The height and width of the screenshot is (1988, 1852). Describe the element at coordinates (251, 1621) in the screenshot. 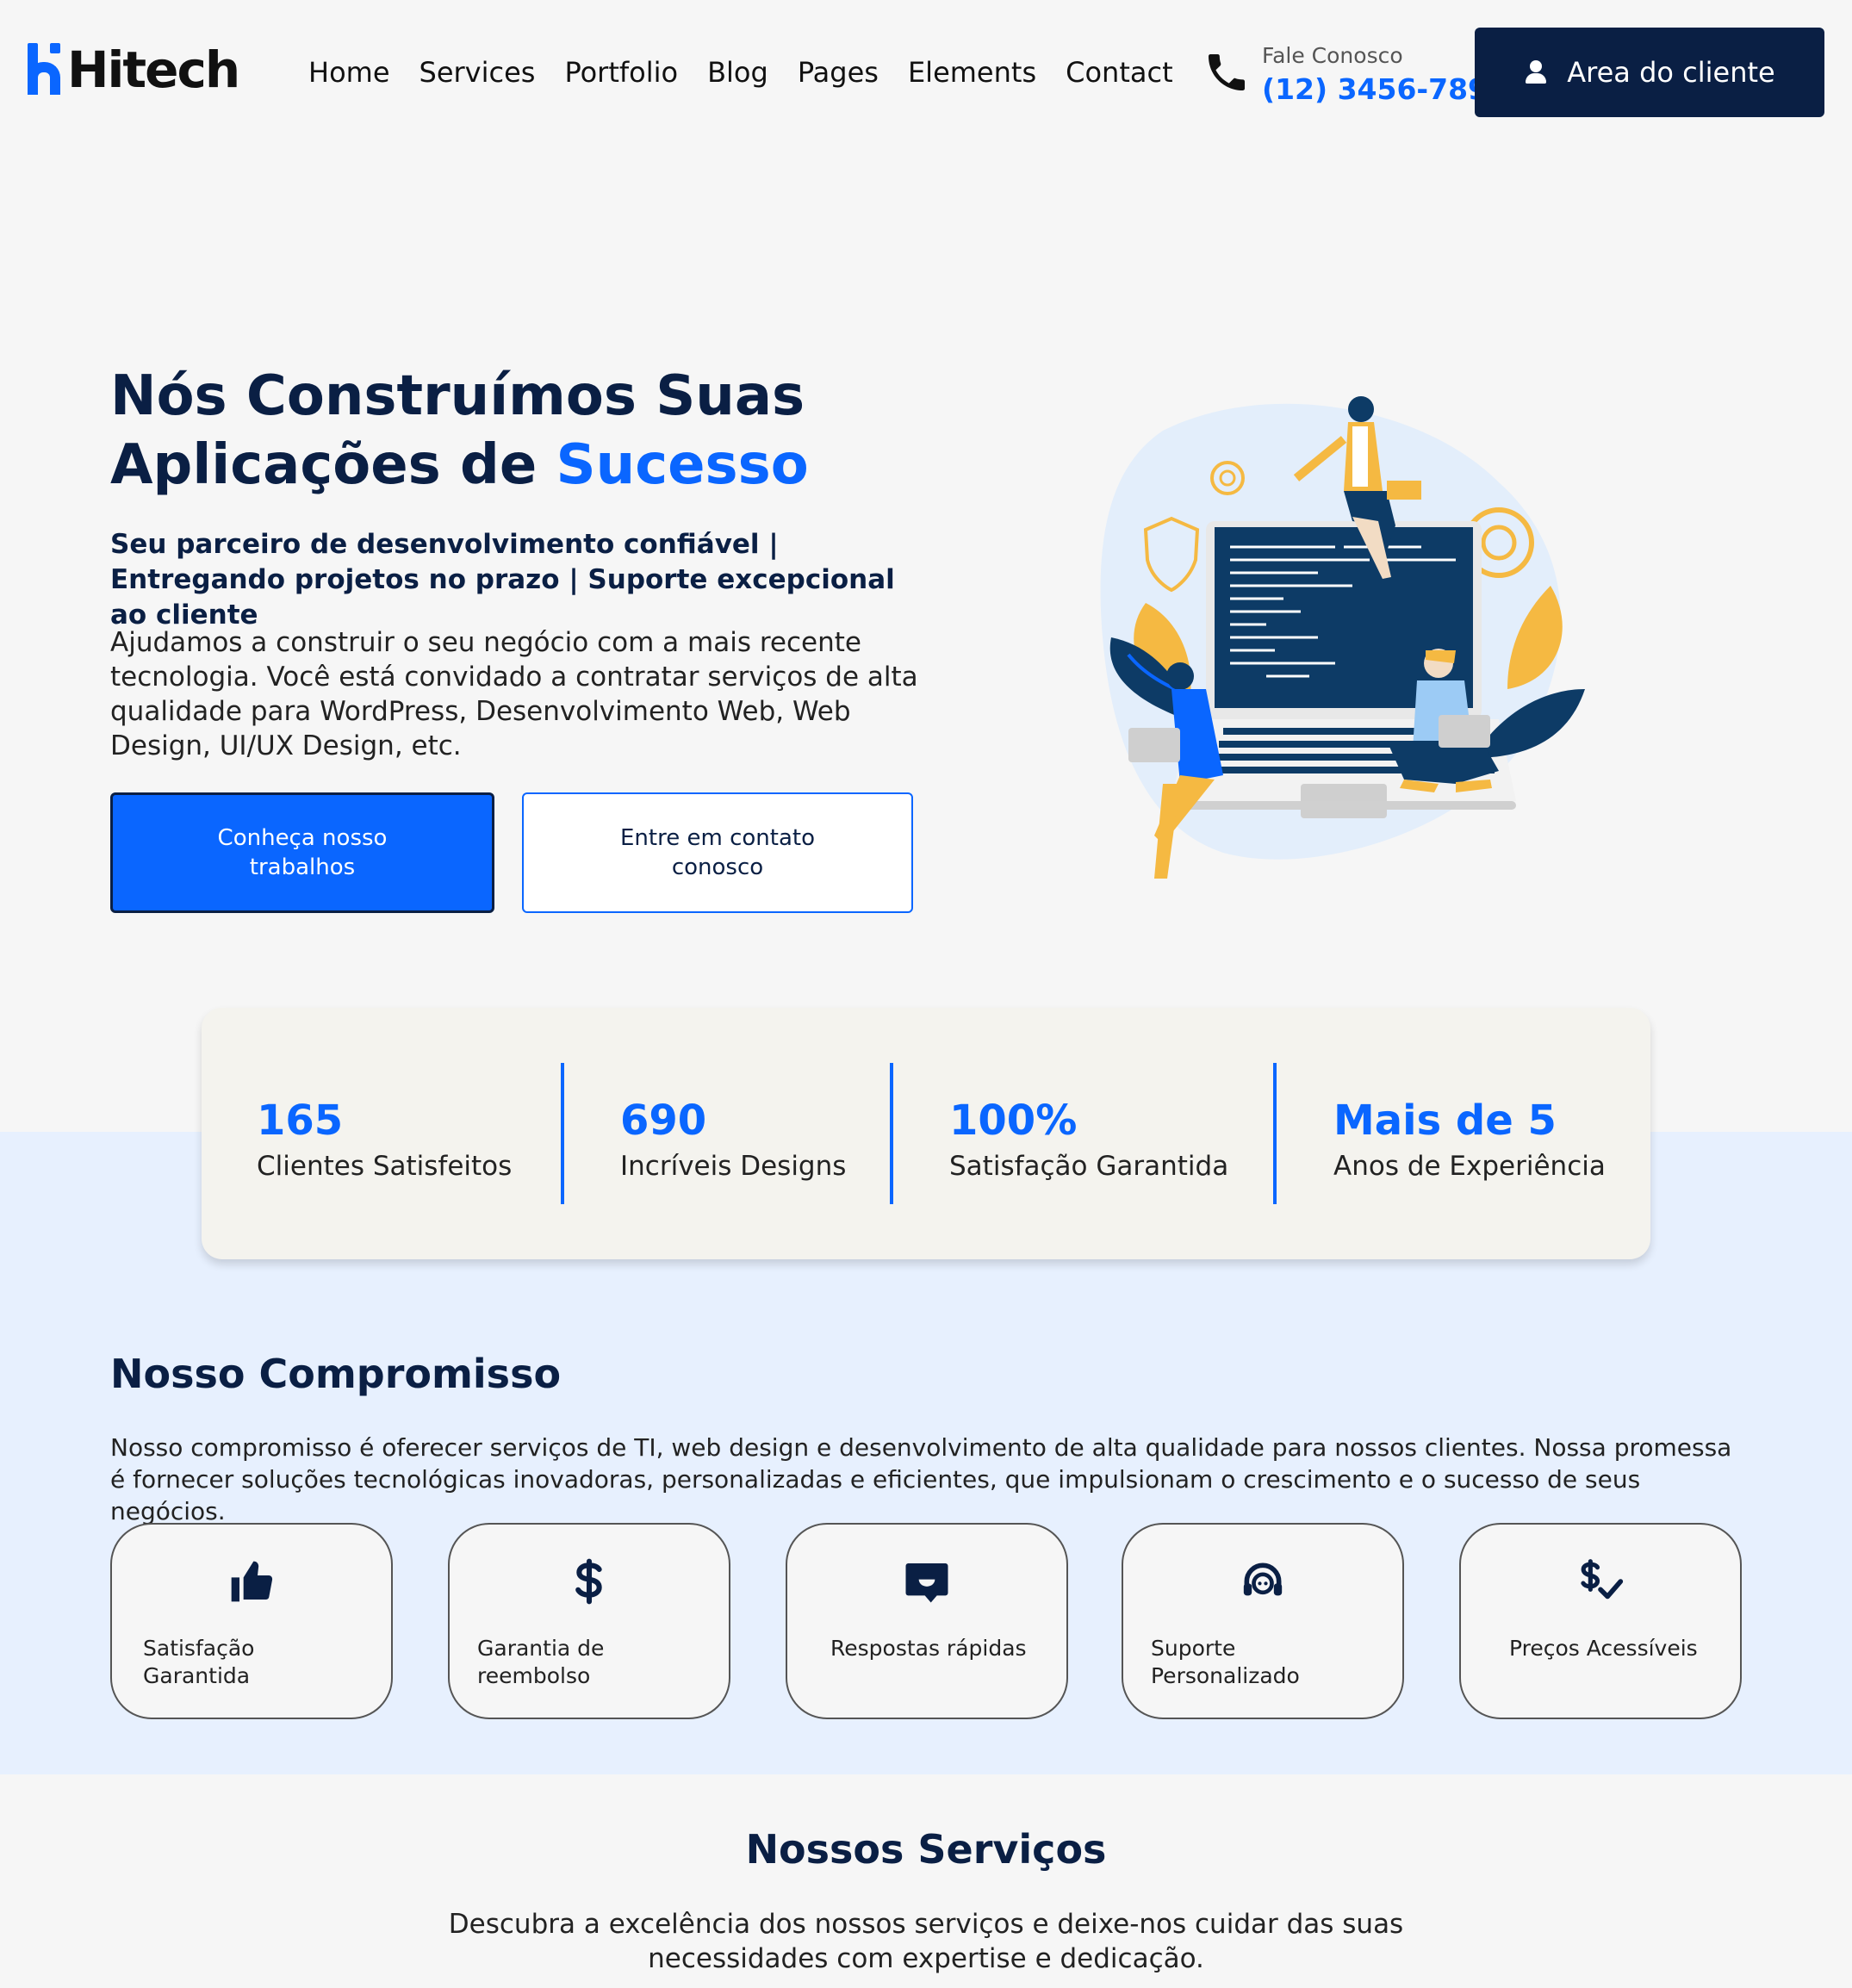

I see `feature-card-satisfaction: Satisfação Garantida` at that location.